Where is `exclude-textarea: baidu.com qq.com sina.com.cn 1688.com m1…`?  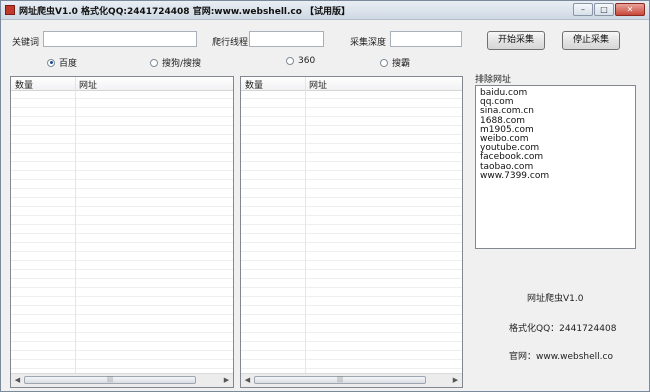 exclude-textarea: baidu.com qq.com sina.com.cn 1688.com m1… is located at coordinates (555, 167).